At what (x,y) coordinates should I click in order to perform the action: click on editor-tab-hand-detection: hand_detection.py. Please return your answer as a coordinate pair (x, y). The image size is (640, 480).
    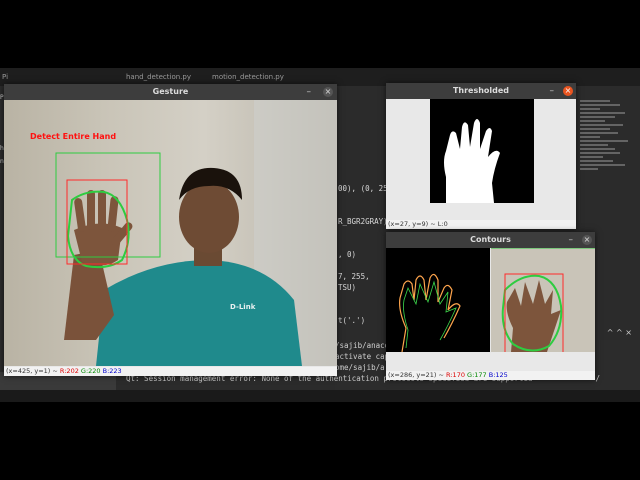
    Looking at the image, I should click on (158, 77).